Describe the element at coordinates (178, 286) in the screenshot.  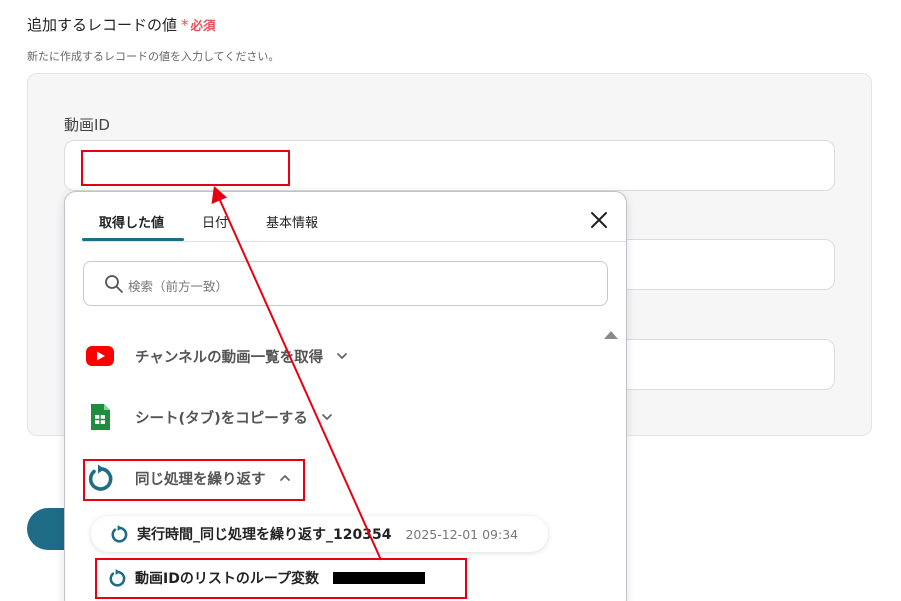
I see `search-placeholder: 検索（前方一致）` at that location.